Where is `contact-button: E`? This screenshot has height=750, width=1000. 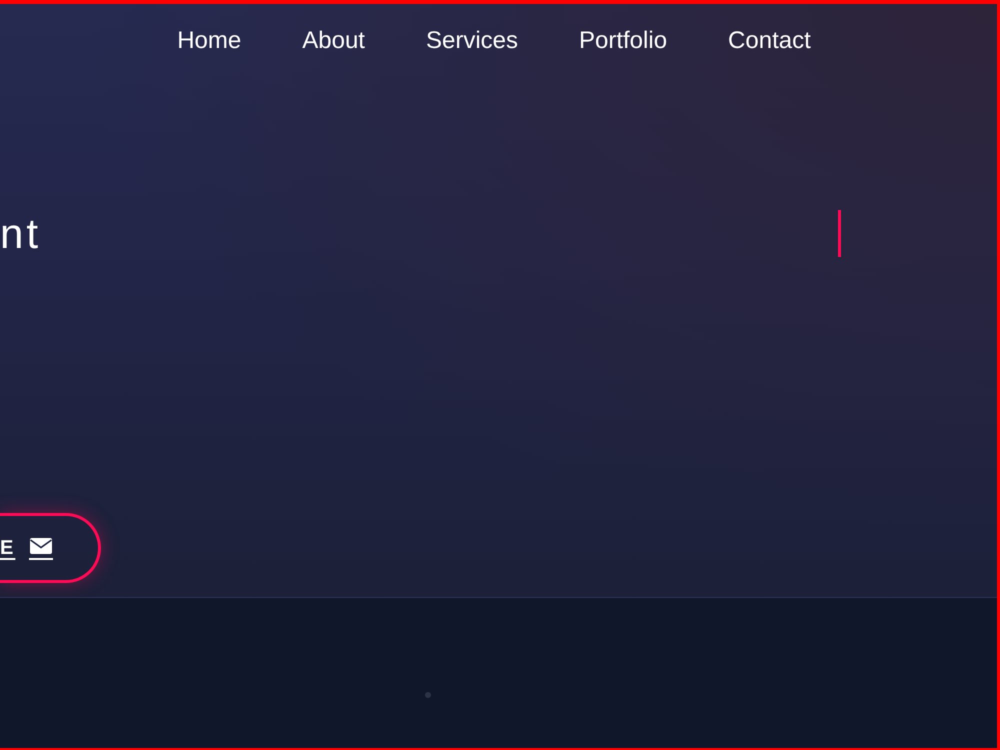
contact-button: E is located at coordinates (50, 548).